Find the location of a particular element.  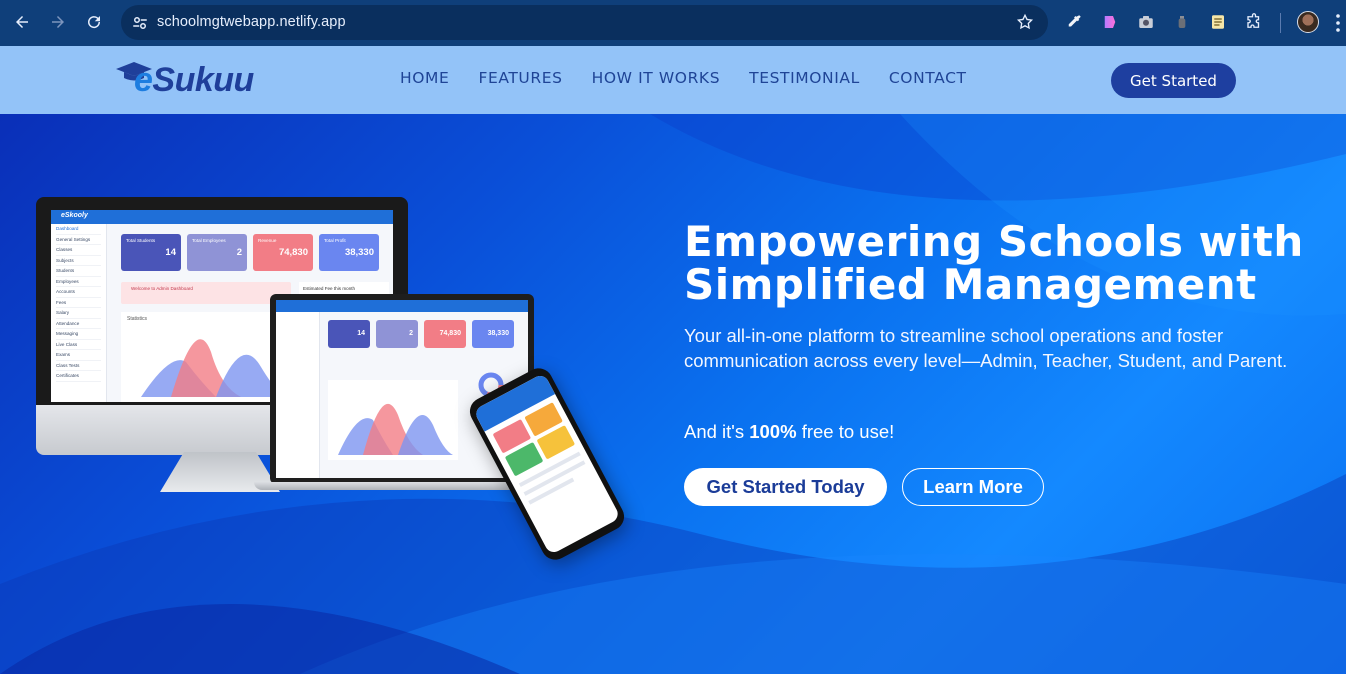

sidebar-item: Live Class is located at coordinates (78, 345).